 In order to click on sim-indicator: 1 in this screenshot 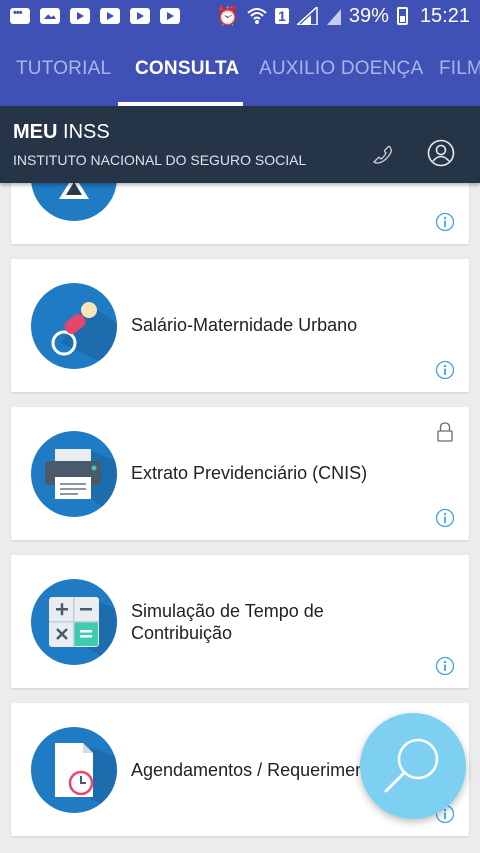, I will do `click(282, 16)`.